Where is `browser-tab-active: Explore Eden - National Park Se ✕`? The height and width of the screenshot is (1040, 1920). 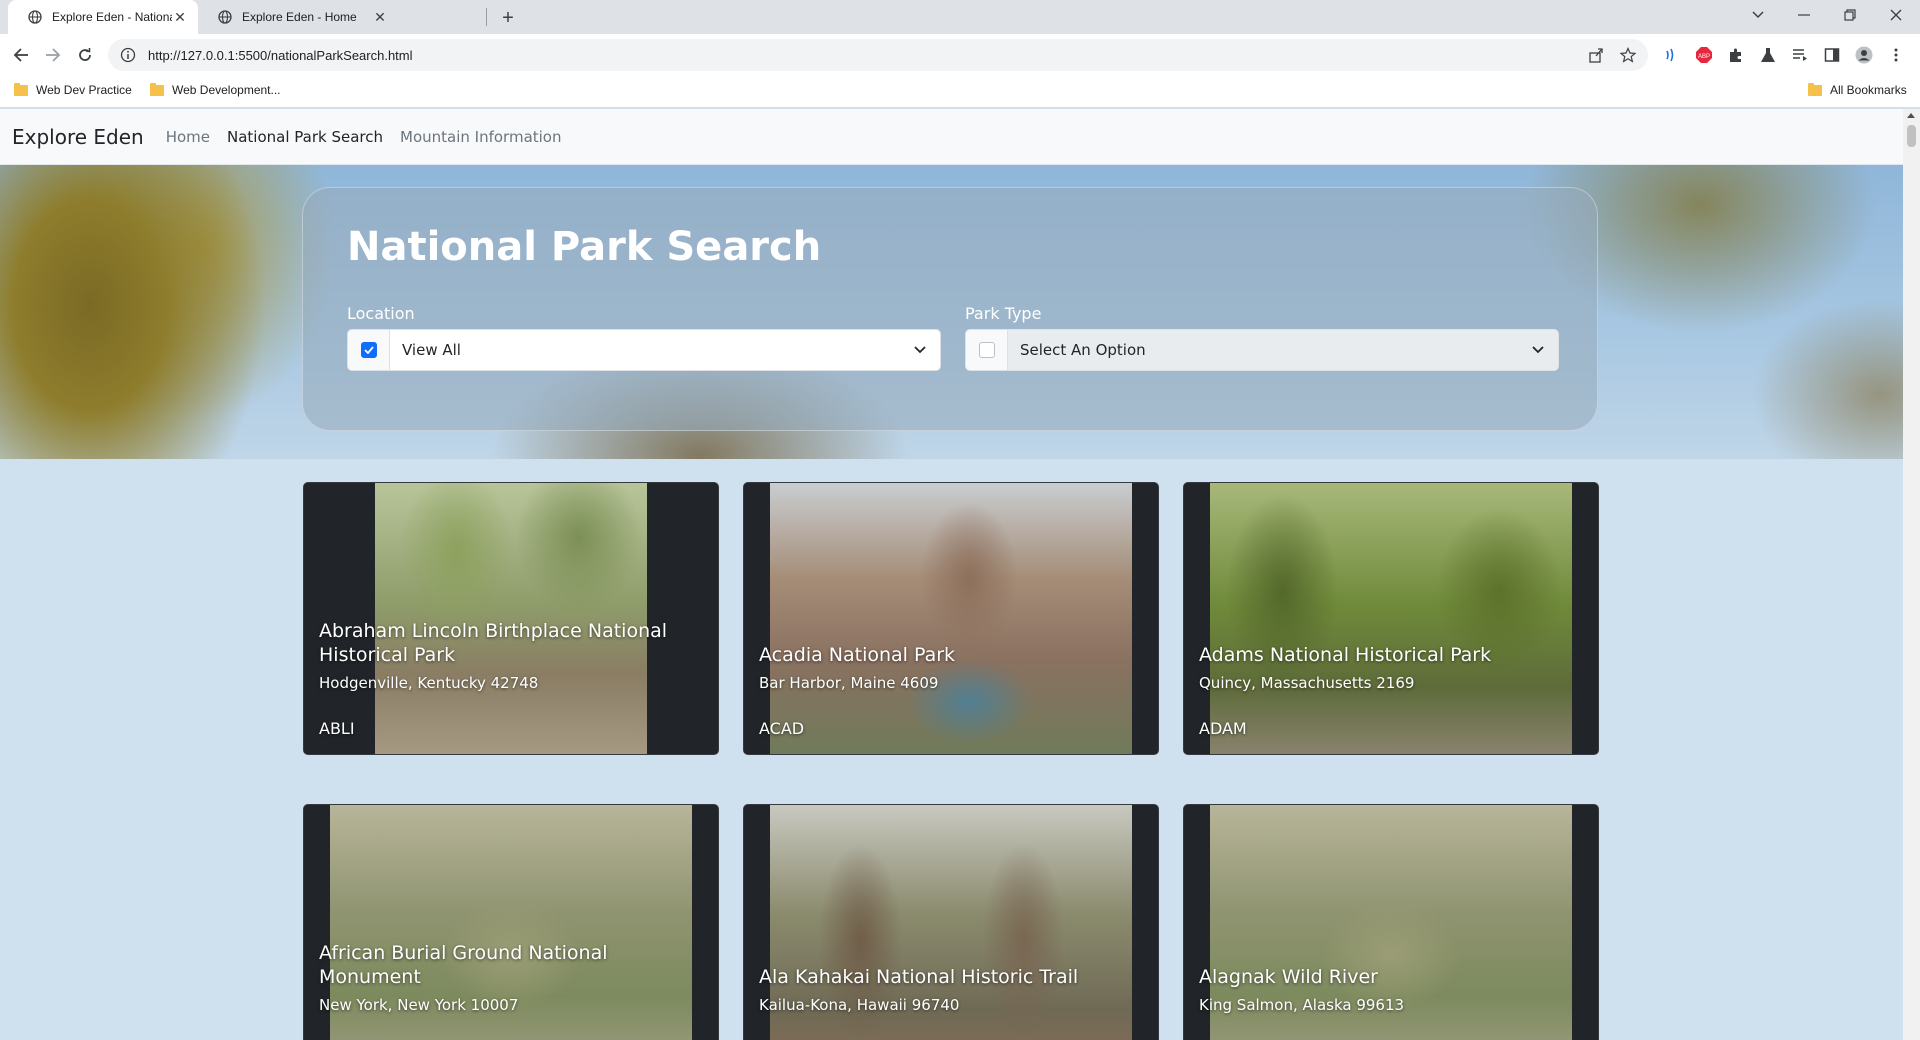
browser-tab-active: Explore Eden - National Park Se ✕ is located at coordinates (103, 17).